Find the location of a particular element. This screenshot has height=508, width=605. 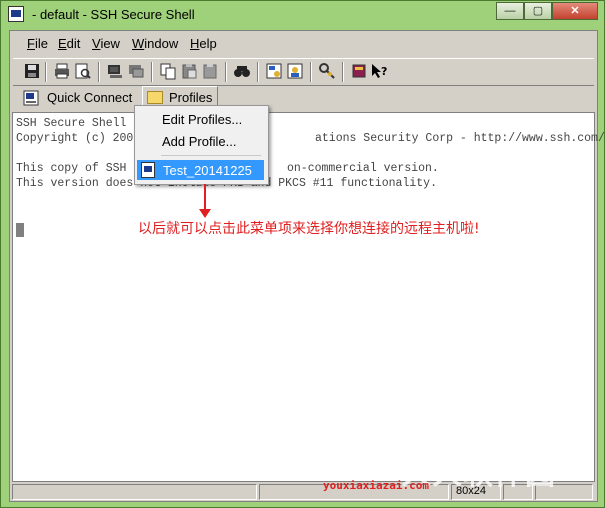

menu-bar: File Edit View Window Help is located at coordinates (303, 43).